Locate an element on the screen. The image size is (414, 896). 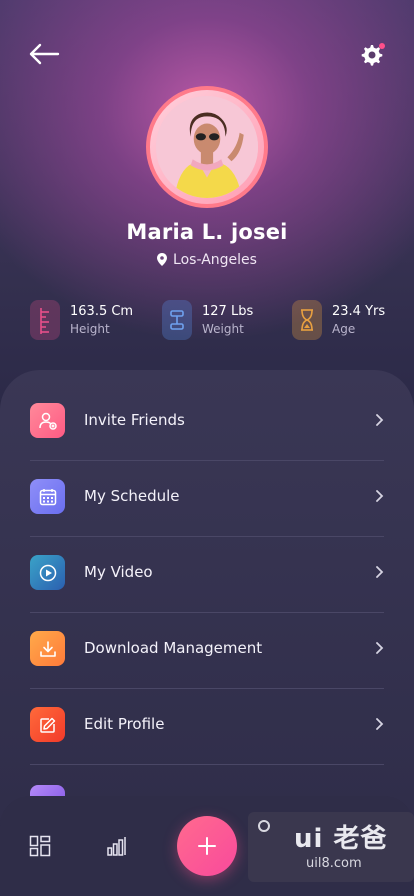
play-icon is located at coordinates (47, 572).